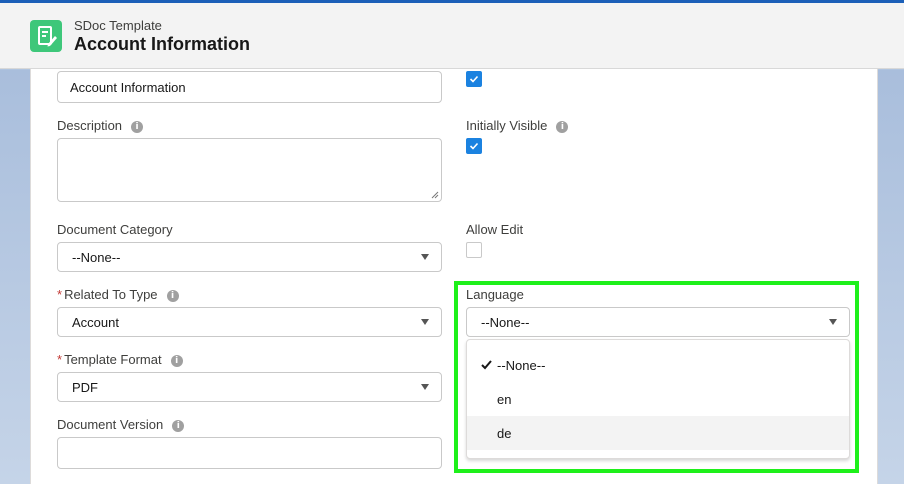  Describe the element at coordinates (120, 359) in the screenshot. I see `template-format-label: * Template Format i` at that location.